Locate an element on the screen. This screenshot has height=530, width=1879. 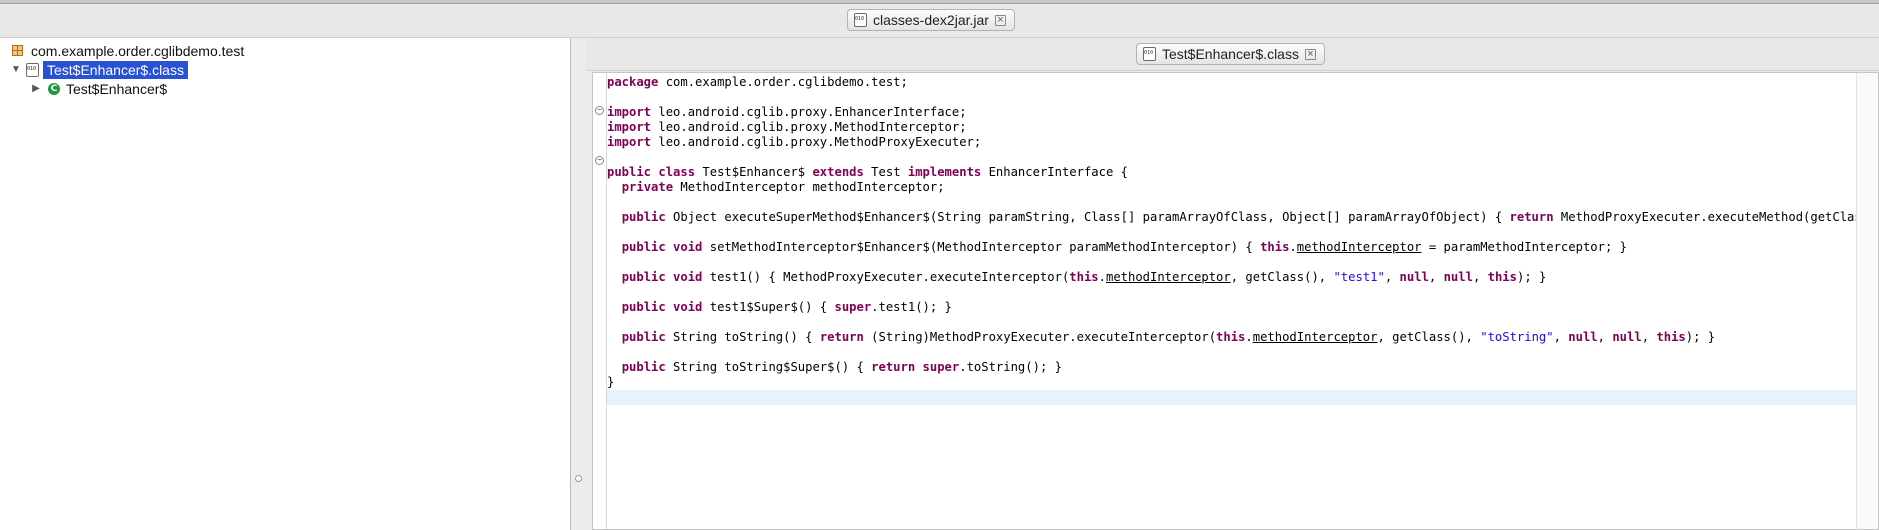
splitter-handle is located at coordinates (578, 478).